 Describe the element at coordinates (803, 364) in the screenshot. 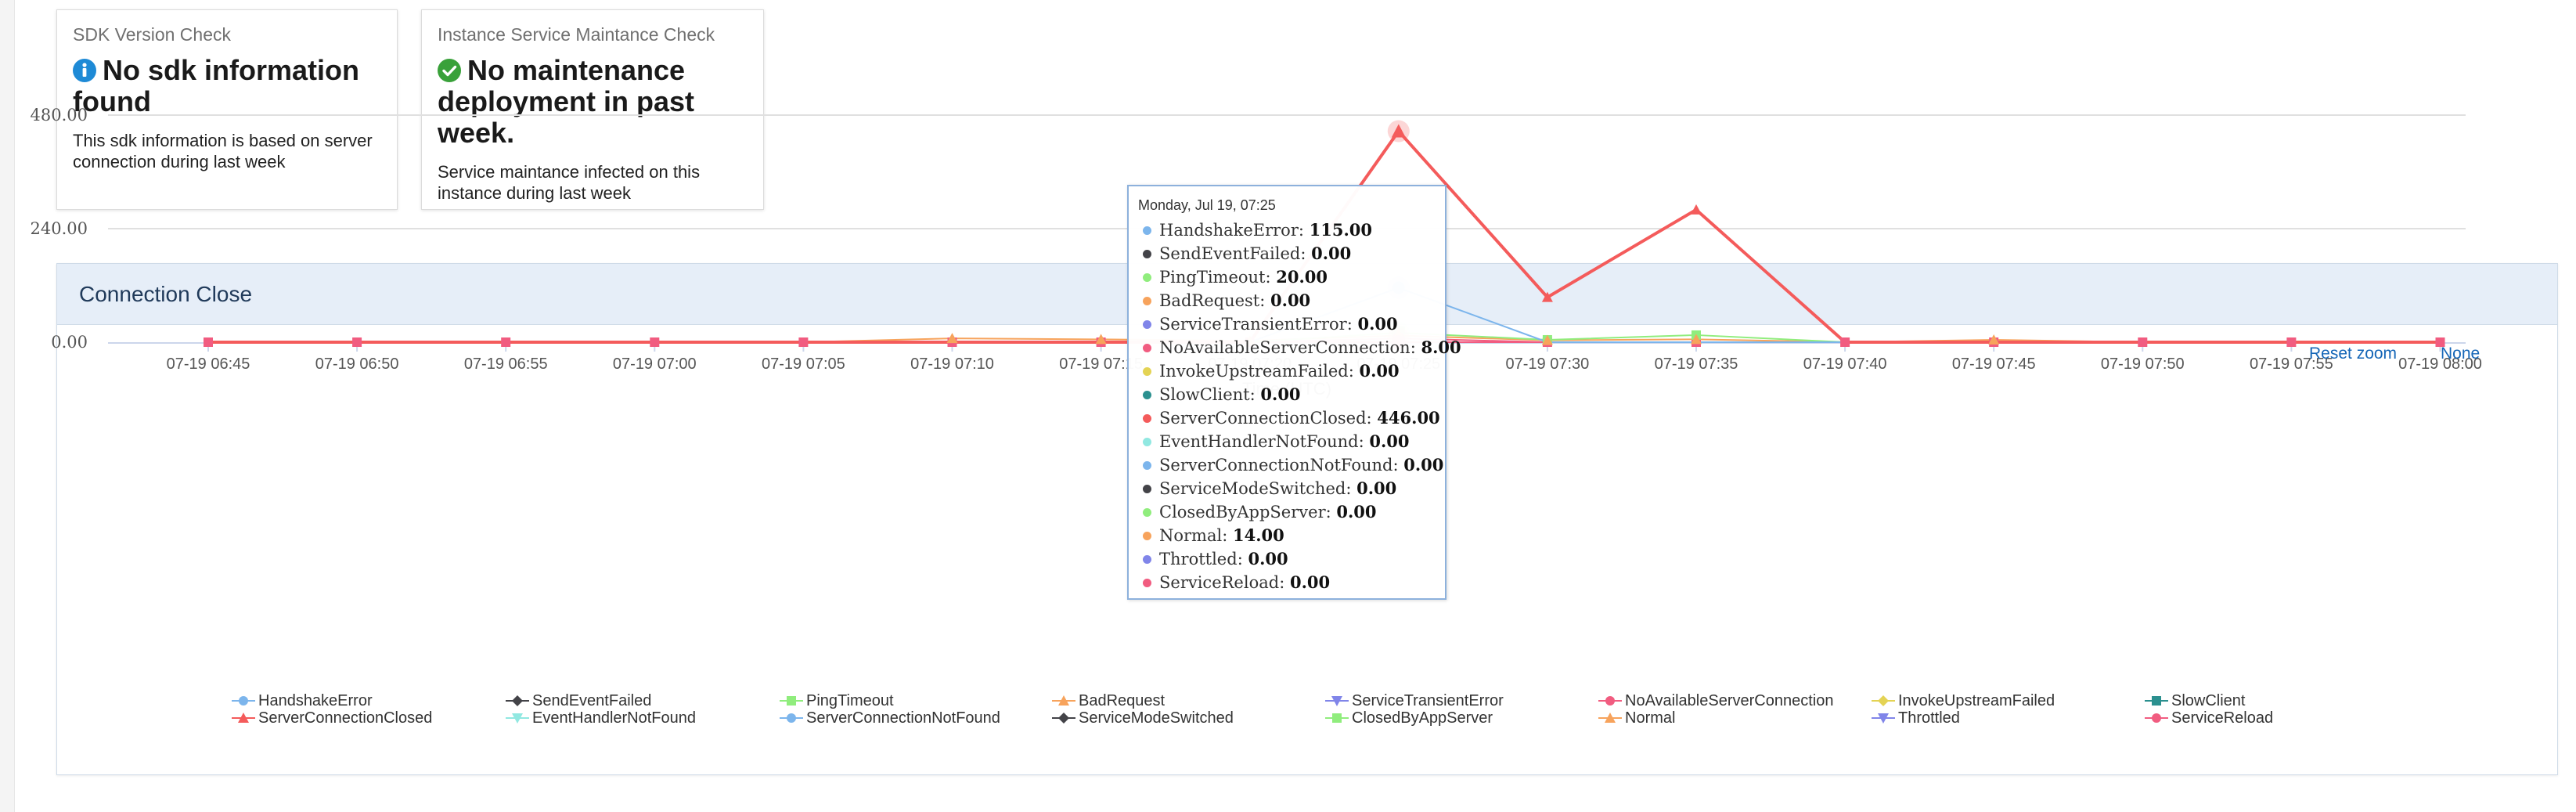

I see `x-tick-label: 07-19 07:05` at that location.